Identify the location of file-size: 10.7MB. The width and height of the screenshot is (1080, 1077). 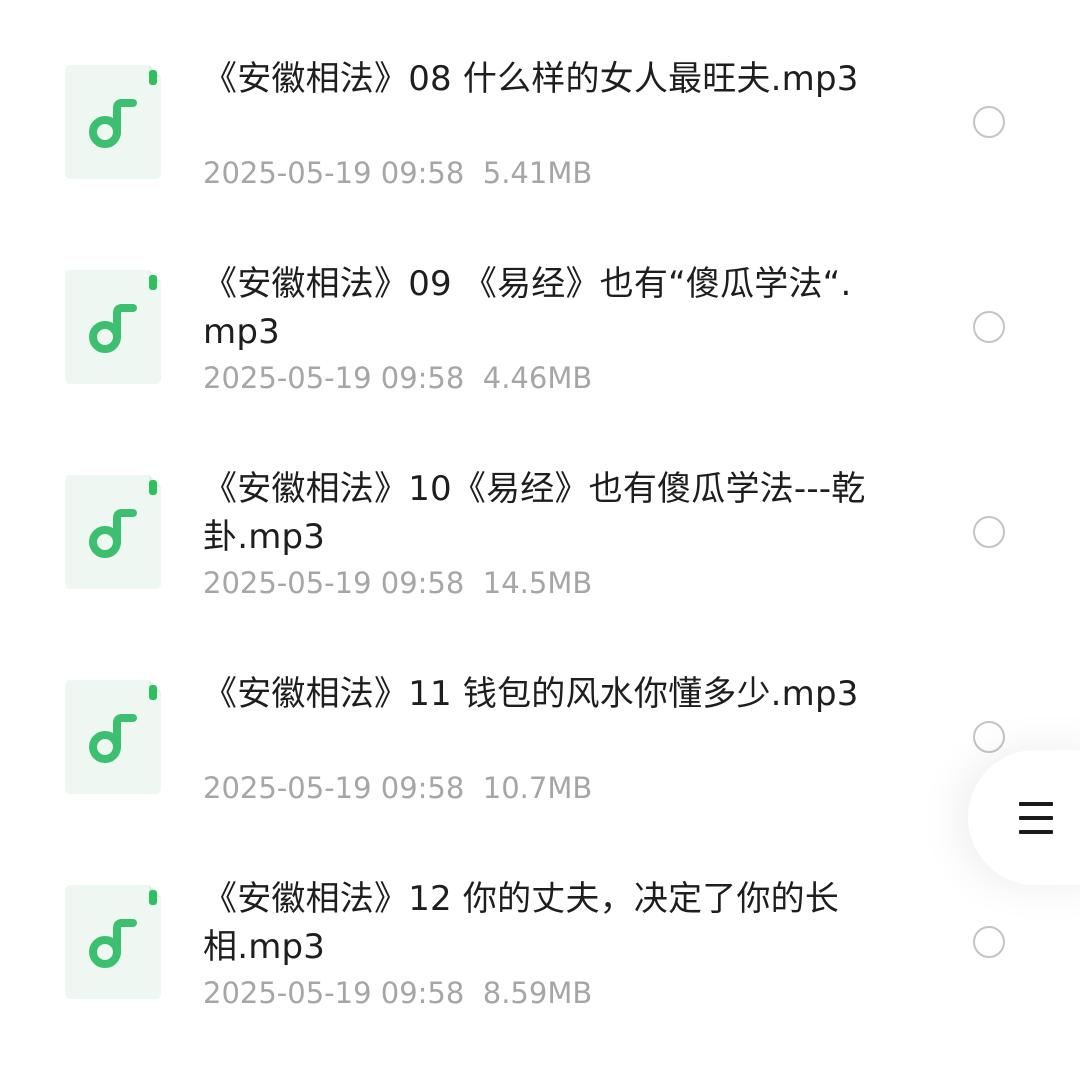
(537, 788).